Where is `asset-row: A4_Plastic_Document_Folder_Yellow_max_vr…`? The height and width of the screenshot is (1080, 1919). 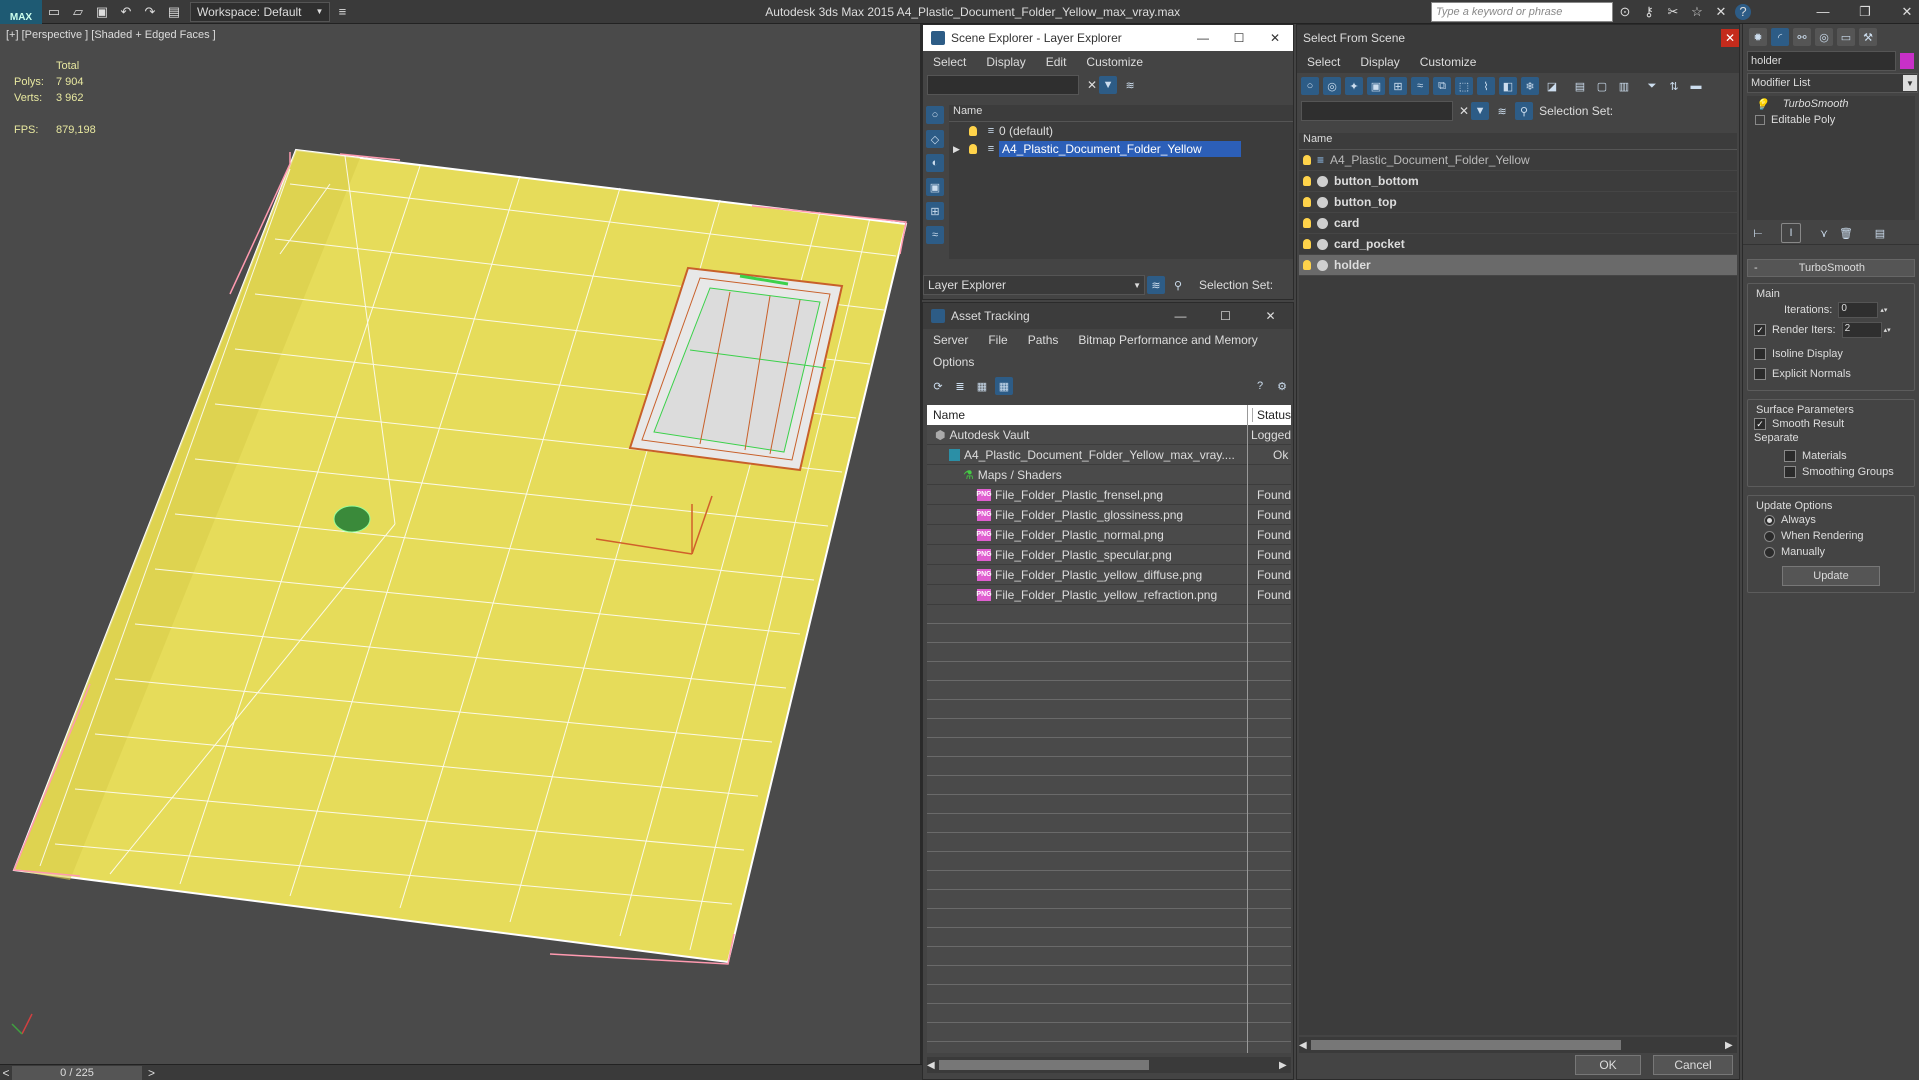 asset-row: A4_Plastic_Document_Folder_Yellow_max_vr… is located at coordinates (1109, 455).